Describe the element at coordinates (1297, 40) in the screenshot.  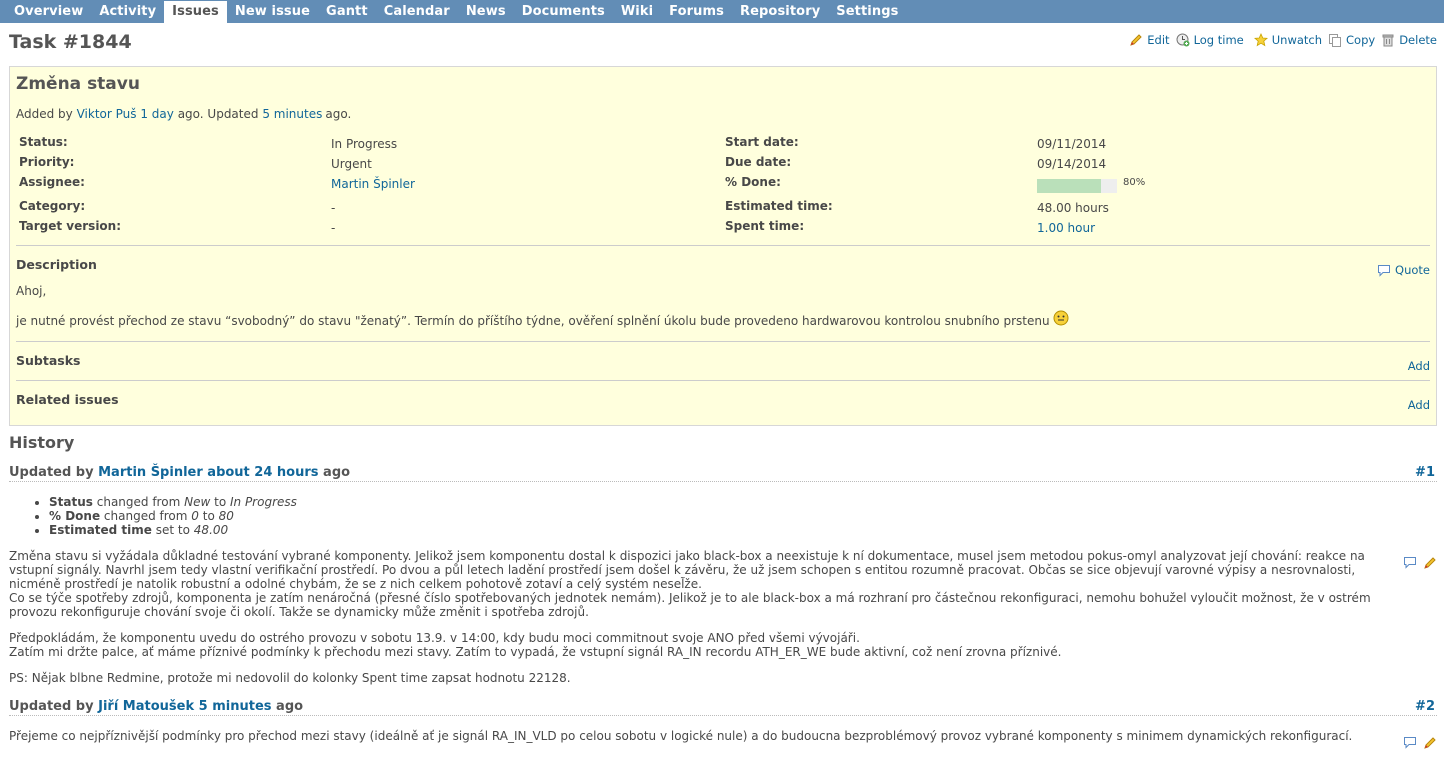
I see `unwatch-label: Unwatch` at that location.